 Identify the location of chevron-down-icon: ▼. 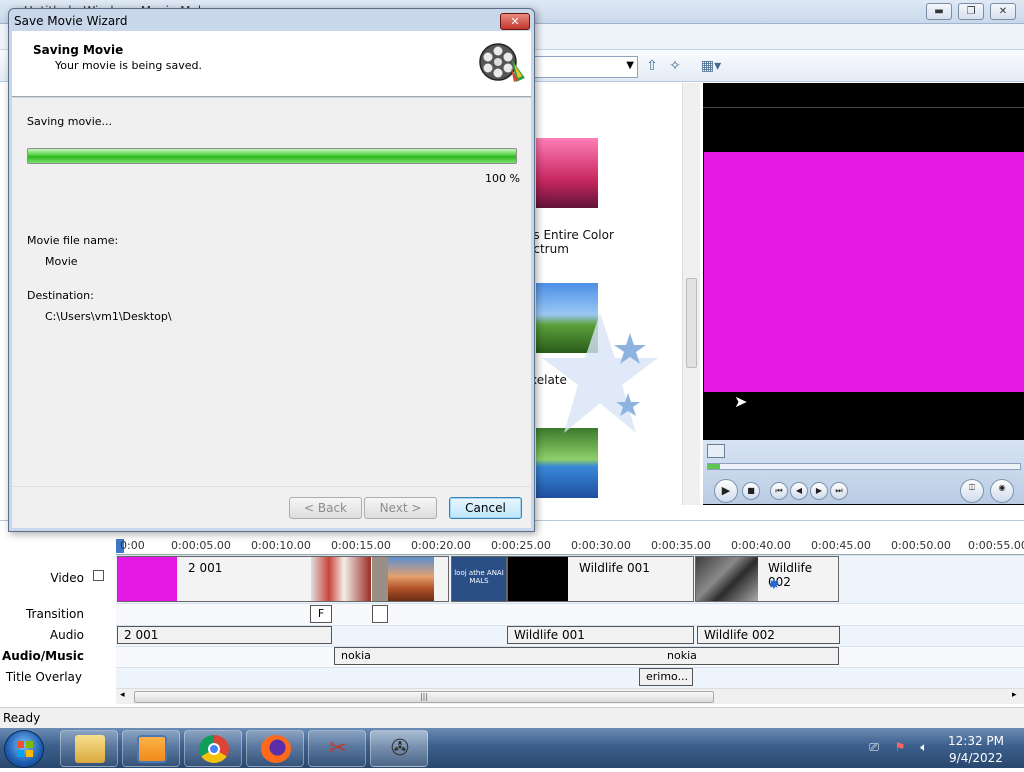
(630, 65).